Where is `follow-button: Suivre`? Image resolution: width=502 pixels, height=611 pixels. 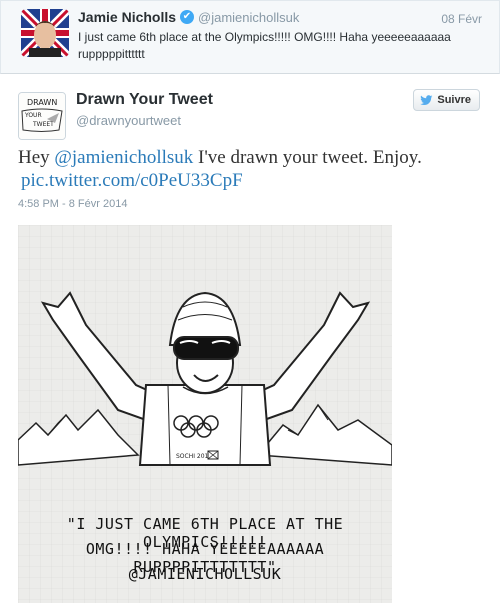
follow-button: Suivre is located at coordinates (446, 100).